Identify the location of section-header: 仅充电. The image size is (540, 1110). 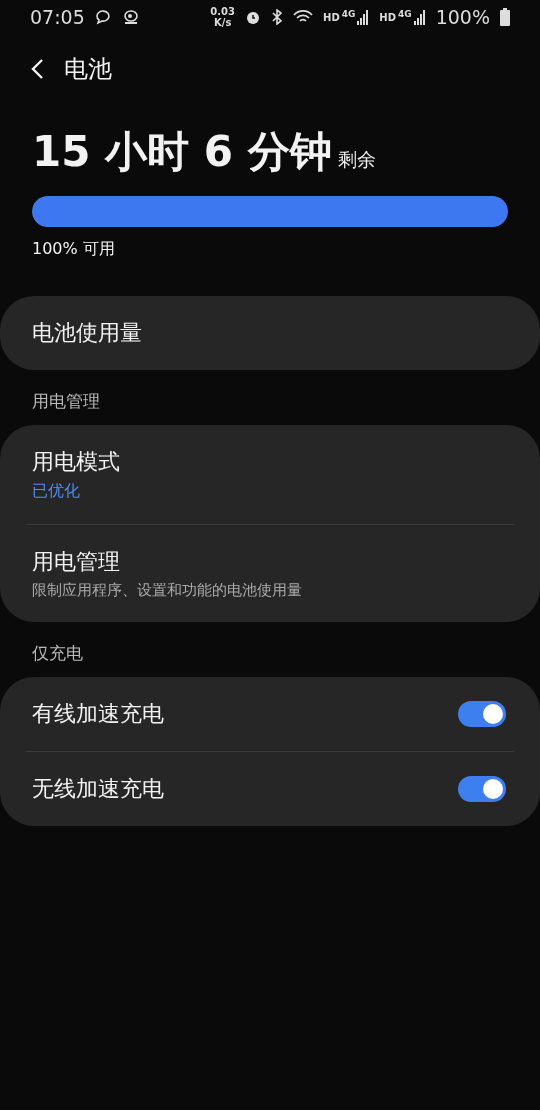
(57, 653).